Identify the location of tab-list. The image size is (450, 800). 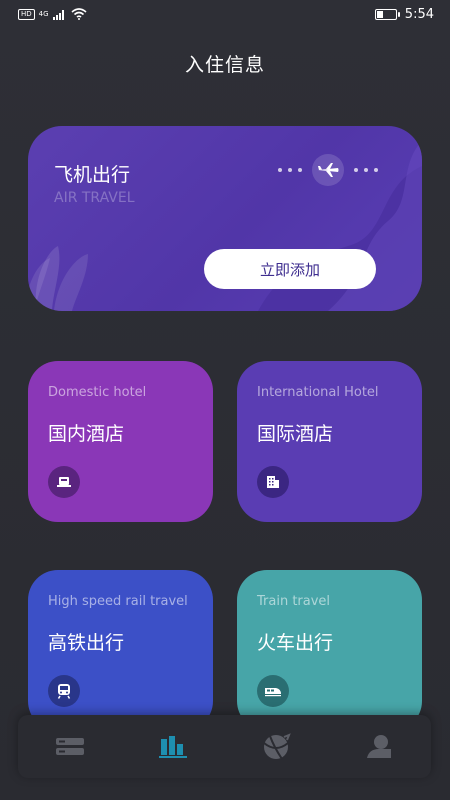
(70, 747).